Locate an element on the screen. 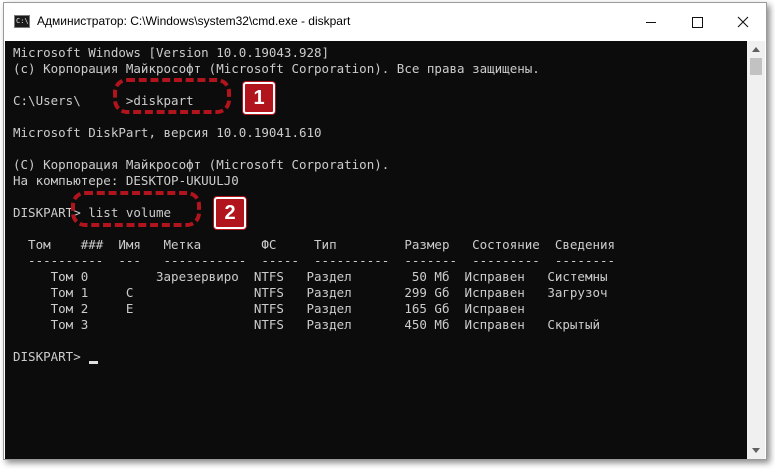  close-button is located at coordinates (743, 22).